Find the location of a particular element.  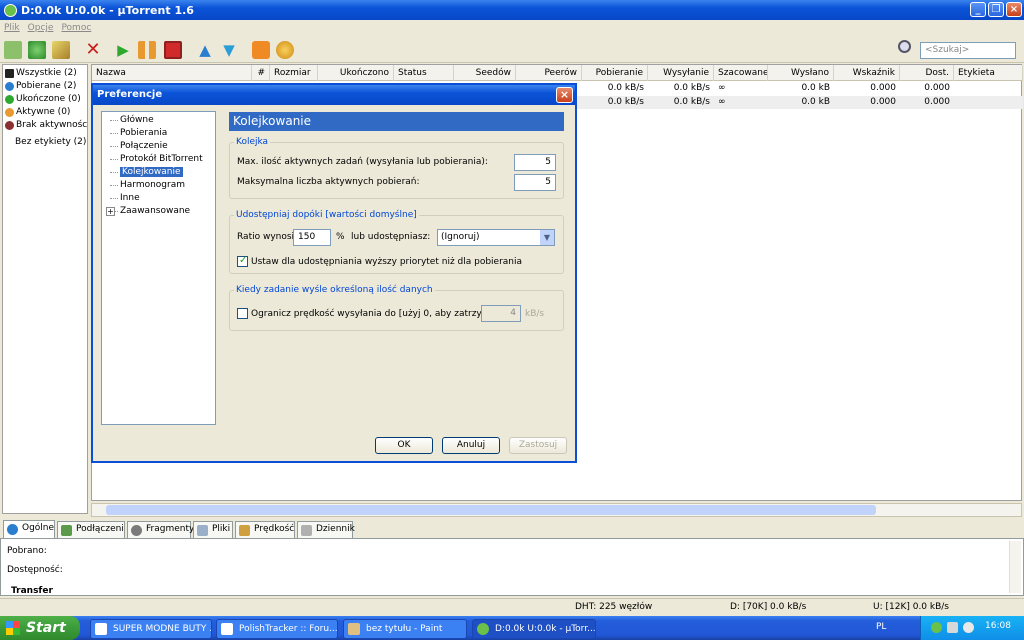

stop-icon is located at coordinates (173, 50).